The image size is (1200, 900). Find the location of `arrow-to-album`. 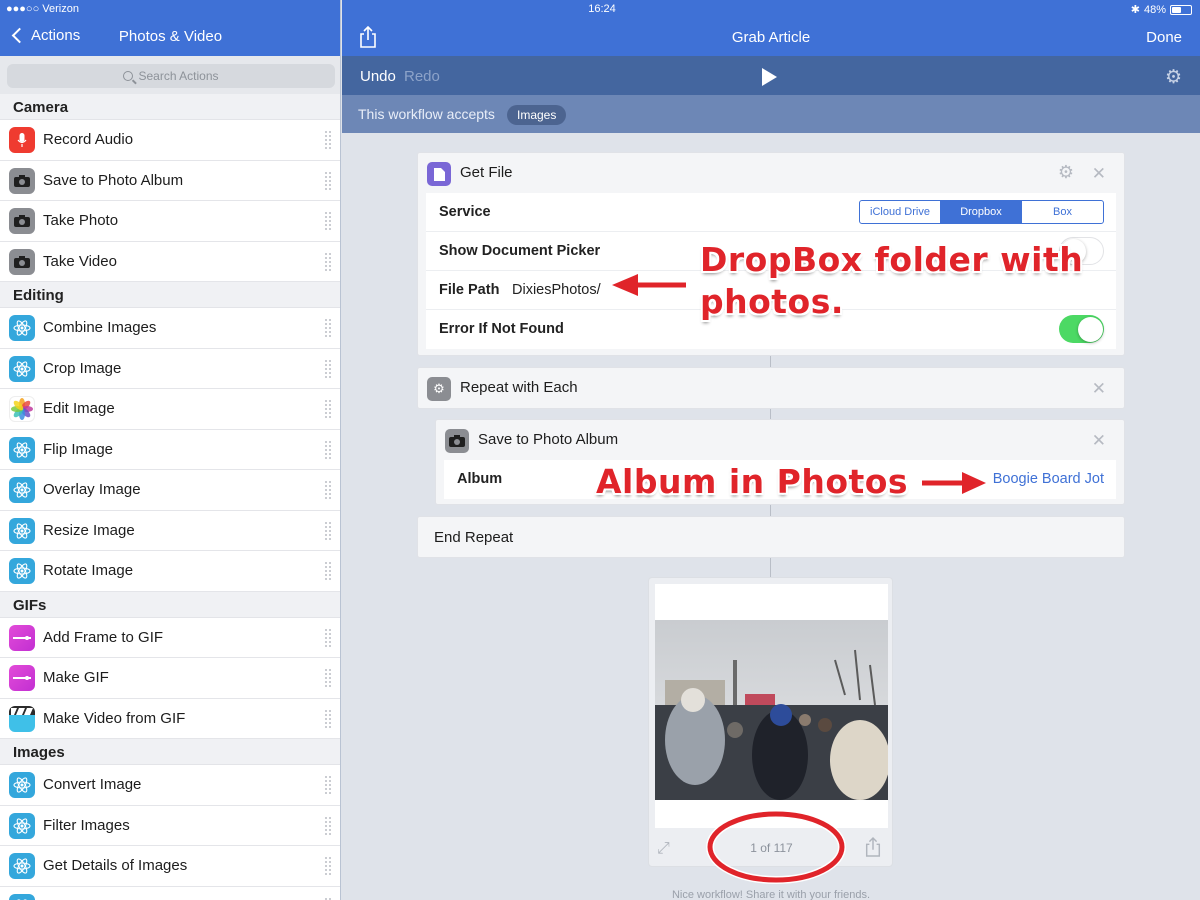

arrow-to-album is located at coordinates (955, 483).